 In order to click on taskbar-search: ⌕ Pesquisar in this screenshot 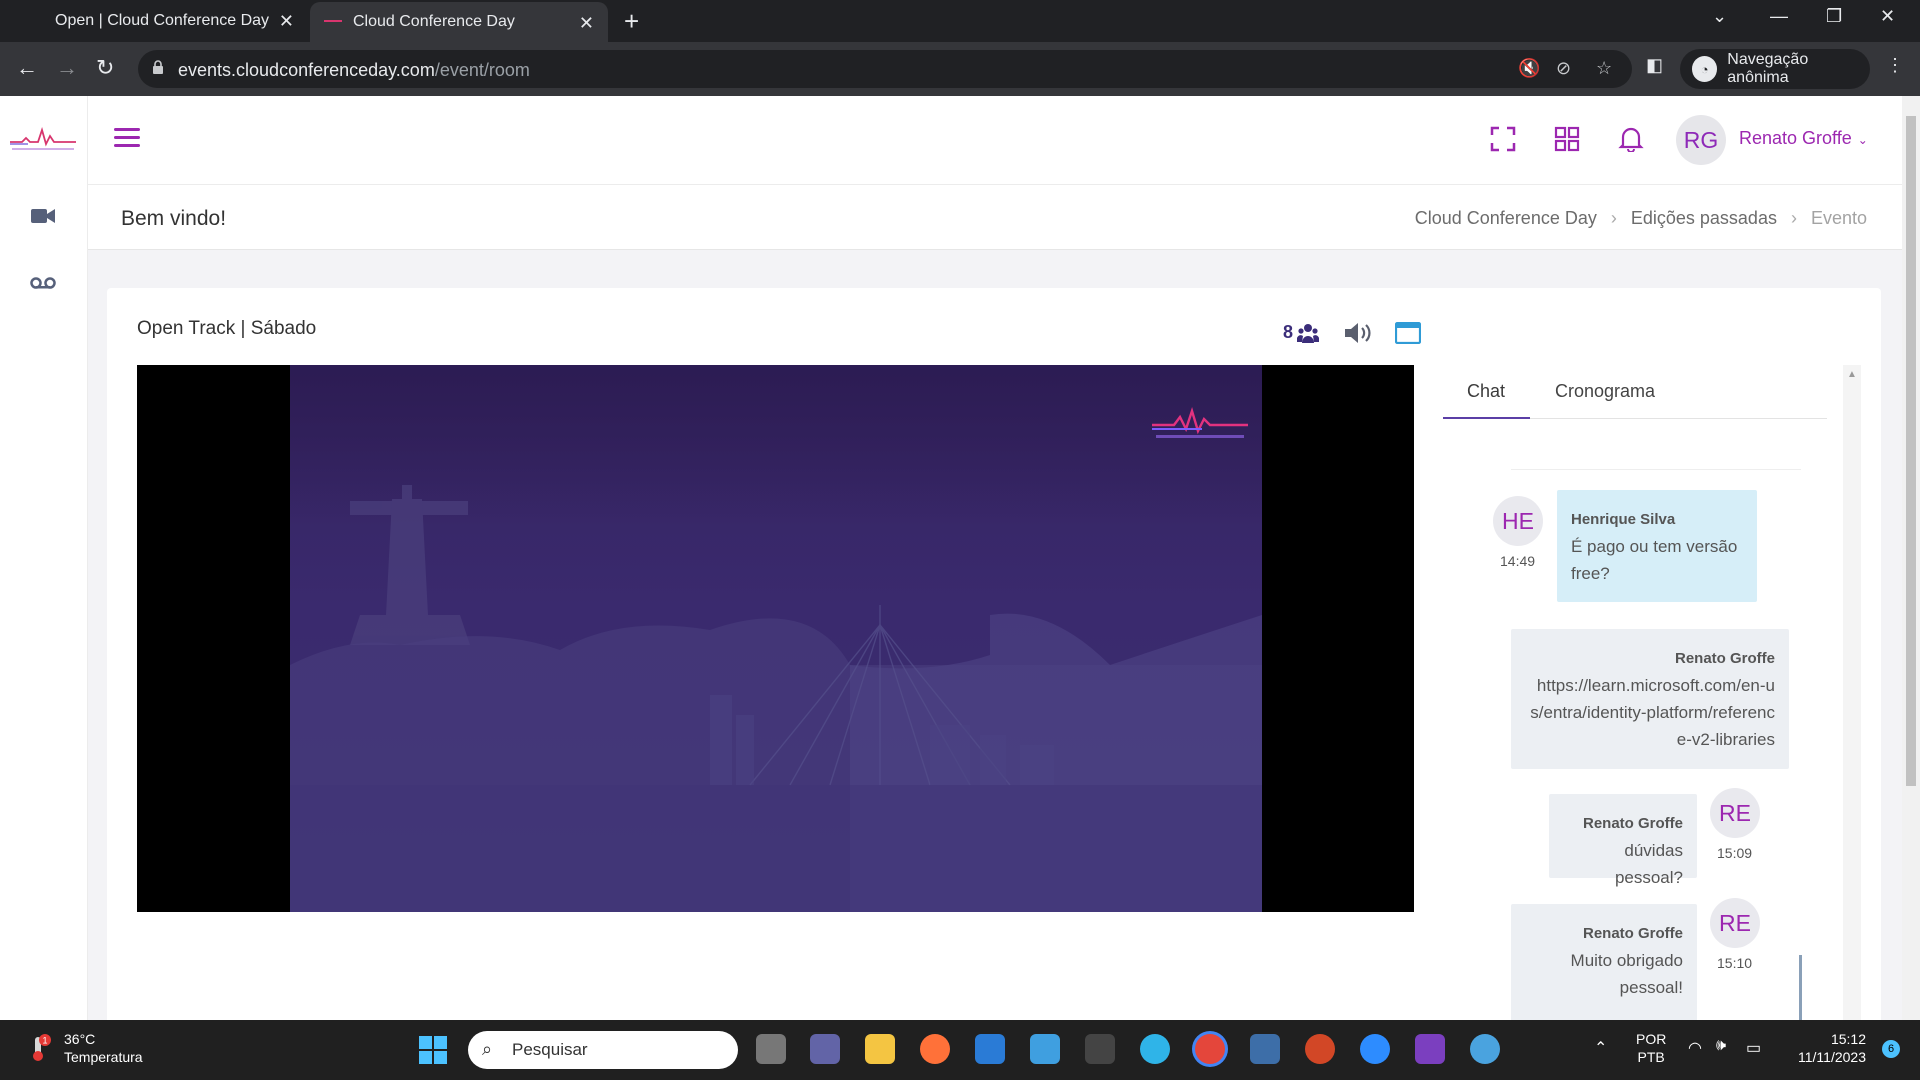, I will do `click(603, 1050)`.